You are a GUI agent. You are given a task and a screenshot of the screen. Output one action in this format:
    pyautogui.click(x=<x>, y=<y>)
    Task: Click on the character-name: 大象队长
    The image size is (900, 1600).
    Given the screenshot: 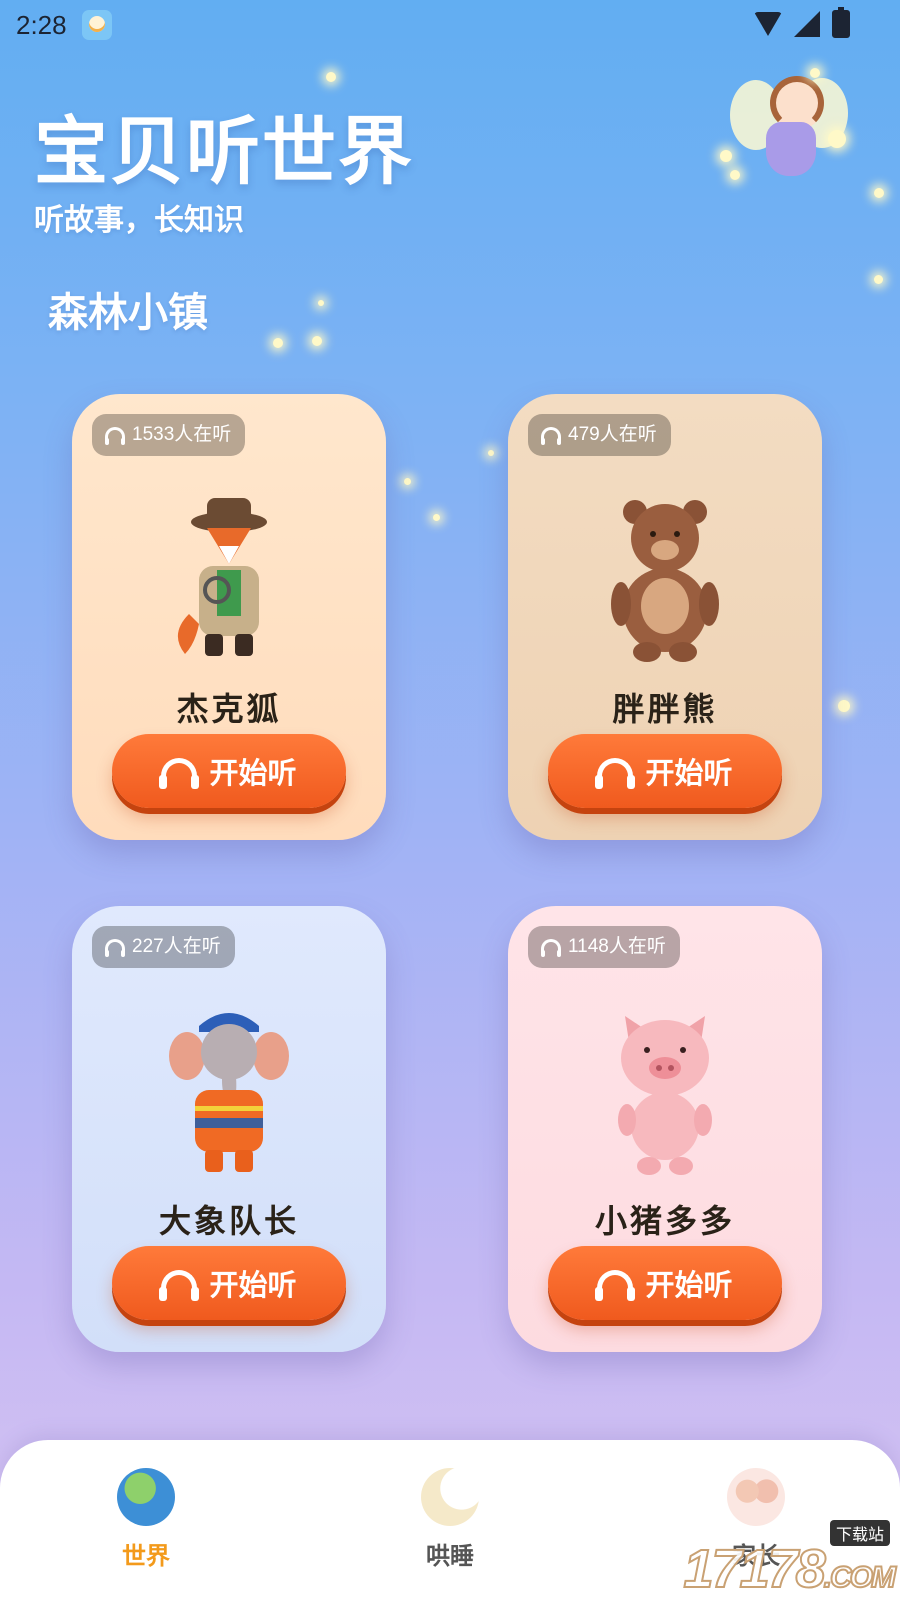 What is the action you would take?
    pyautogui.click(x=228, y=1221)
    